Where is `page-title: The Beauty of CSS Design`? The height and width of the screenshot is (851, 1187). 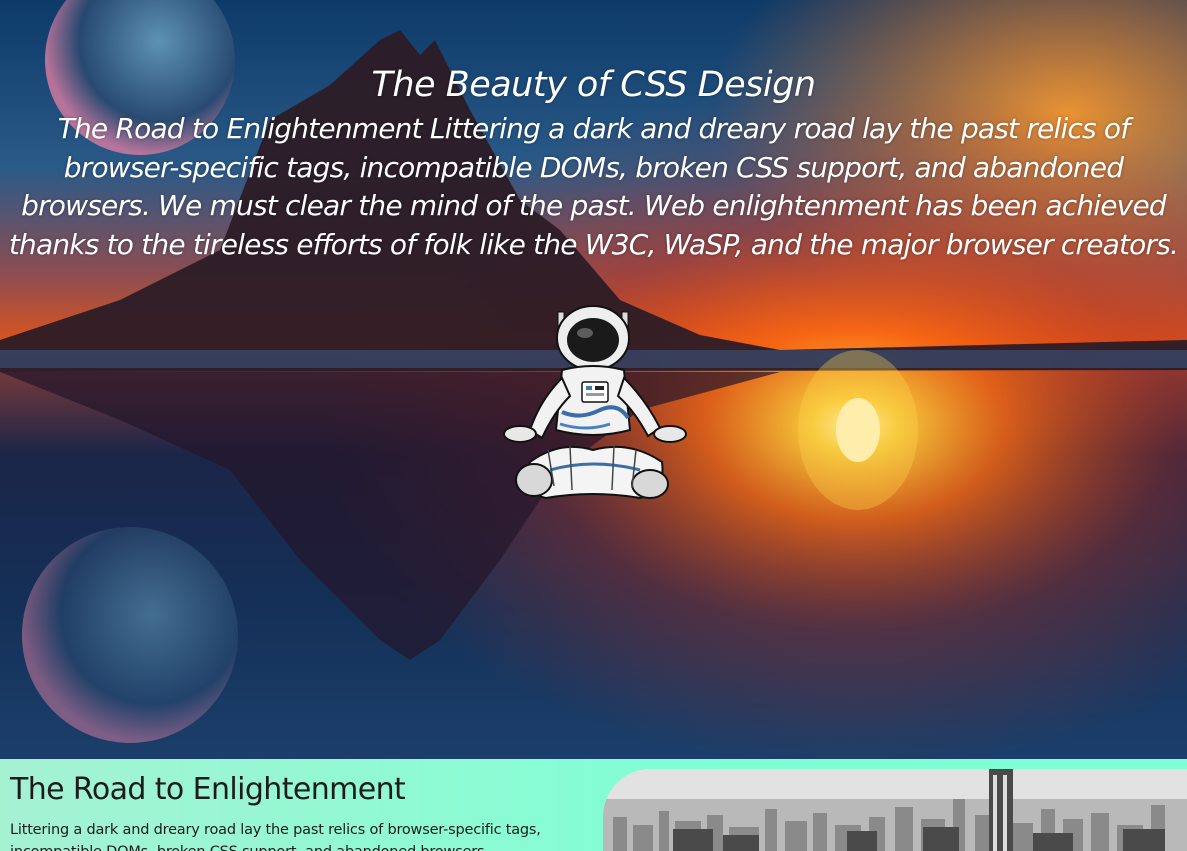
page-title: The Beauty of CSS Design is located at coordinates (593, 85).